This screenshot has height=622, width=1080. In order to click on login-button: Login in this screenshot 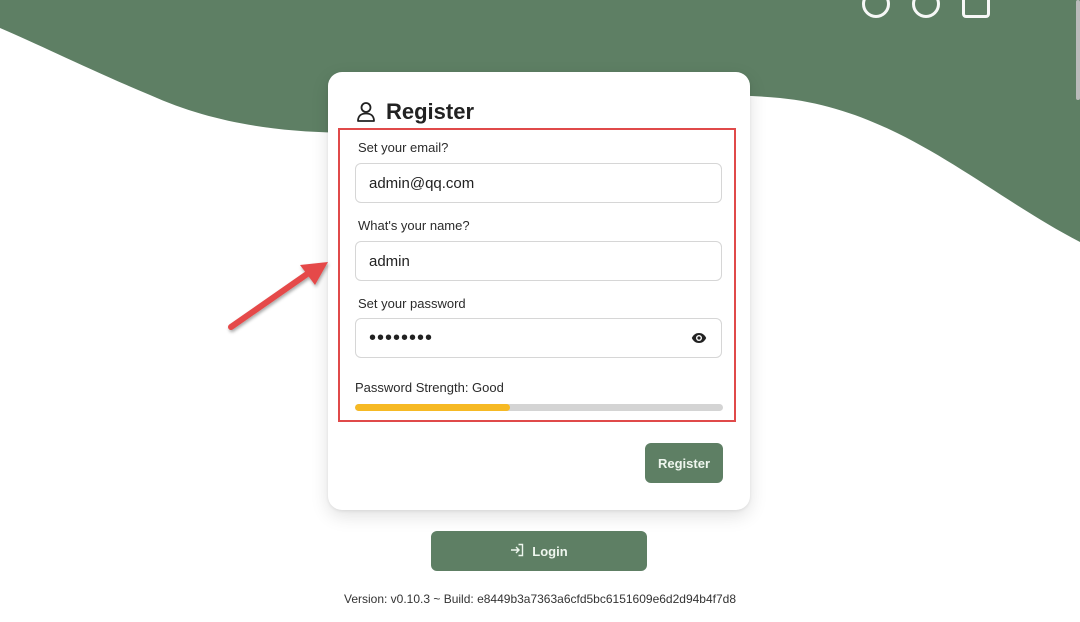, I will do `click(539, 551)`.